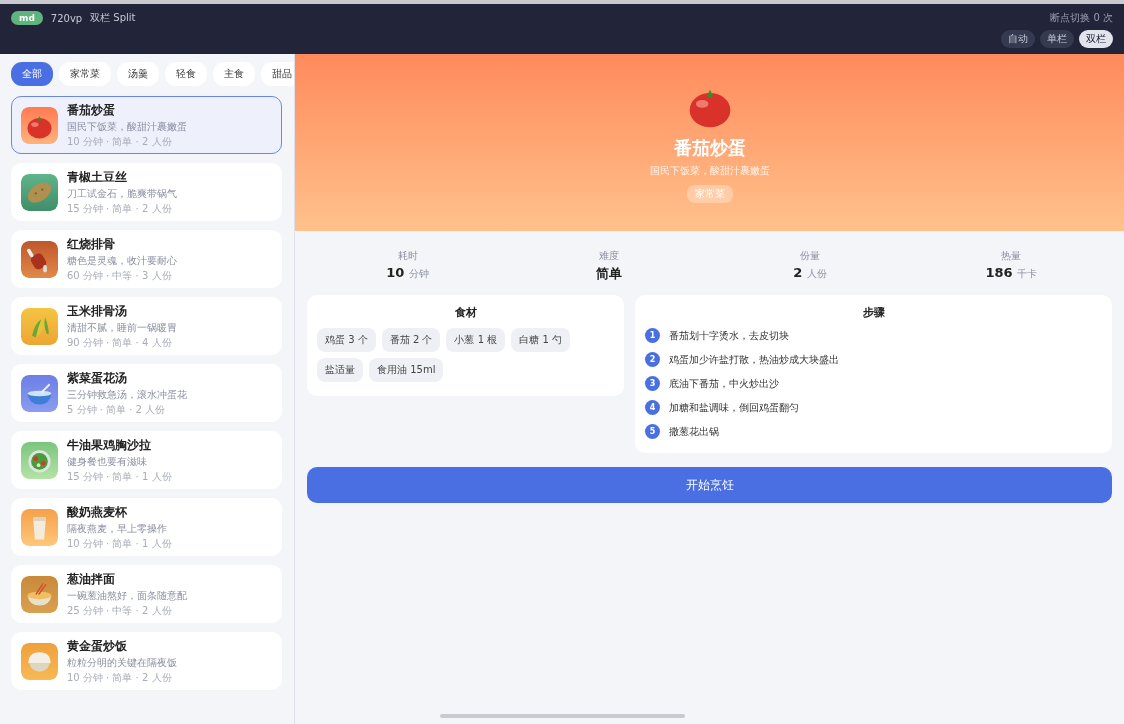  Describe the element at coordinates (694, 431) in the screenshot. I see `step-text: 撒葱花出锅` at that location.